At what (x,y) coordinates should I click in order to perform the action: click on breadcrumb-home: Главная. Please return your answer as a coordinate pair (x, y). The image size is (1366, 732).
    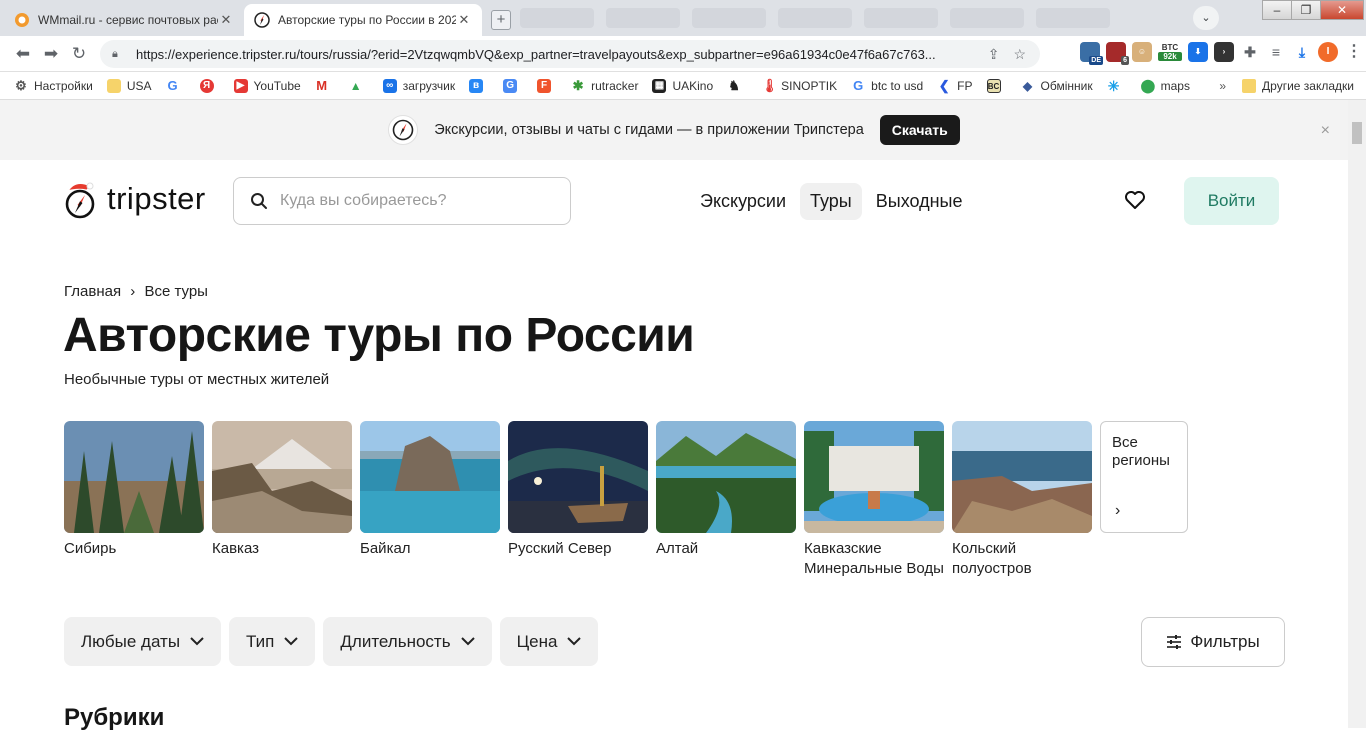
    Looking at the image, I should click on (92, 291).